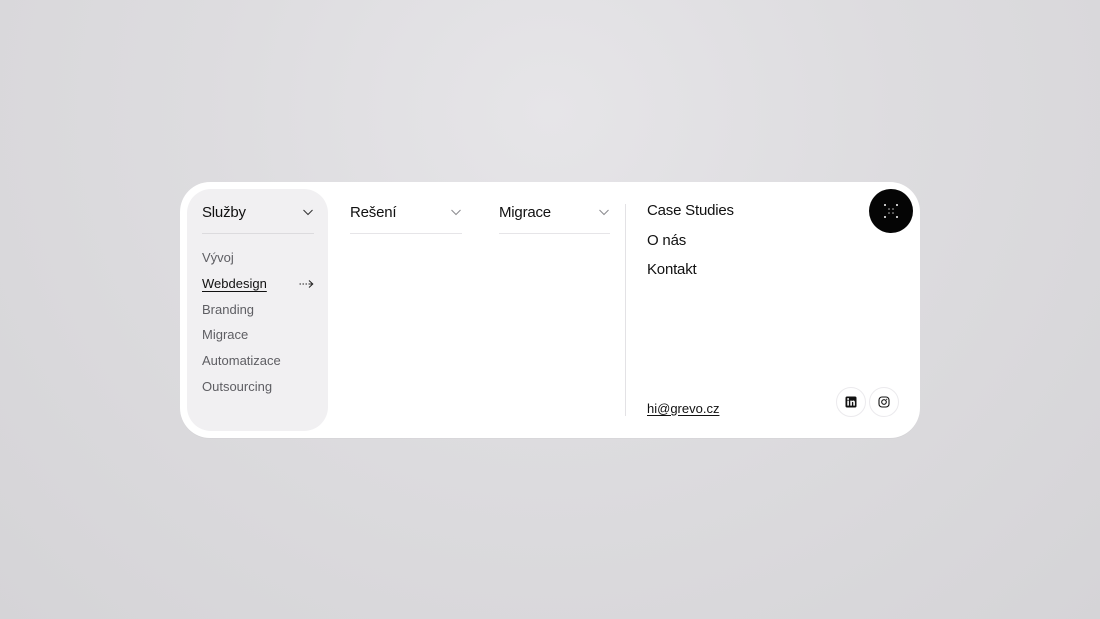 This screenshot has height=619, width=1100. Describe the element at coordinates (554, 212) in the screenshot. I see `migration-dropdown-toggle: Migrace` at that location.